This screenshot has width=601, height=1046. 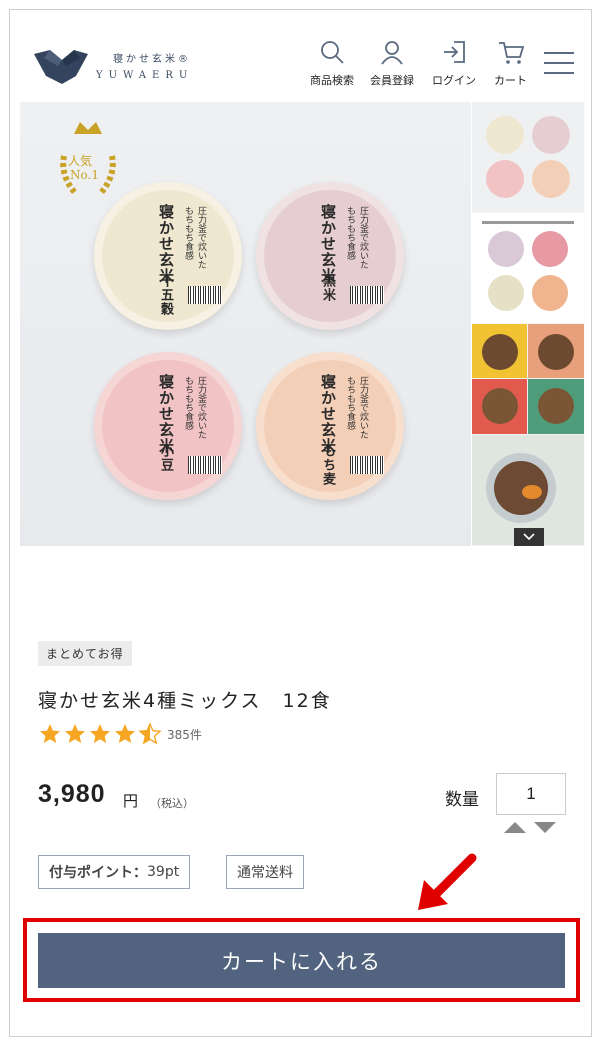 What do you see at coordinates (172, 803) in the screenshot?
I see `tax-note: （税込）` at bounding box center [172, 803].